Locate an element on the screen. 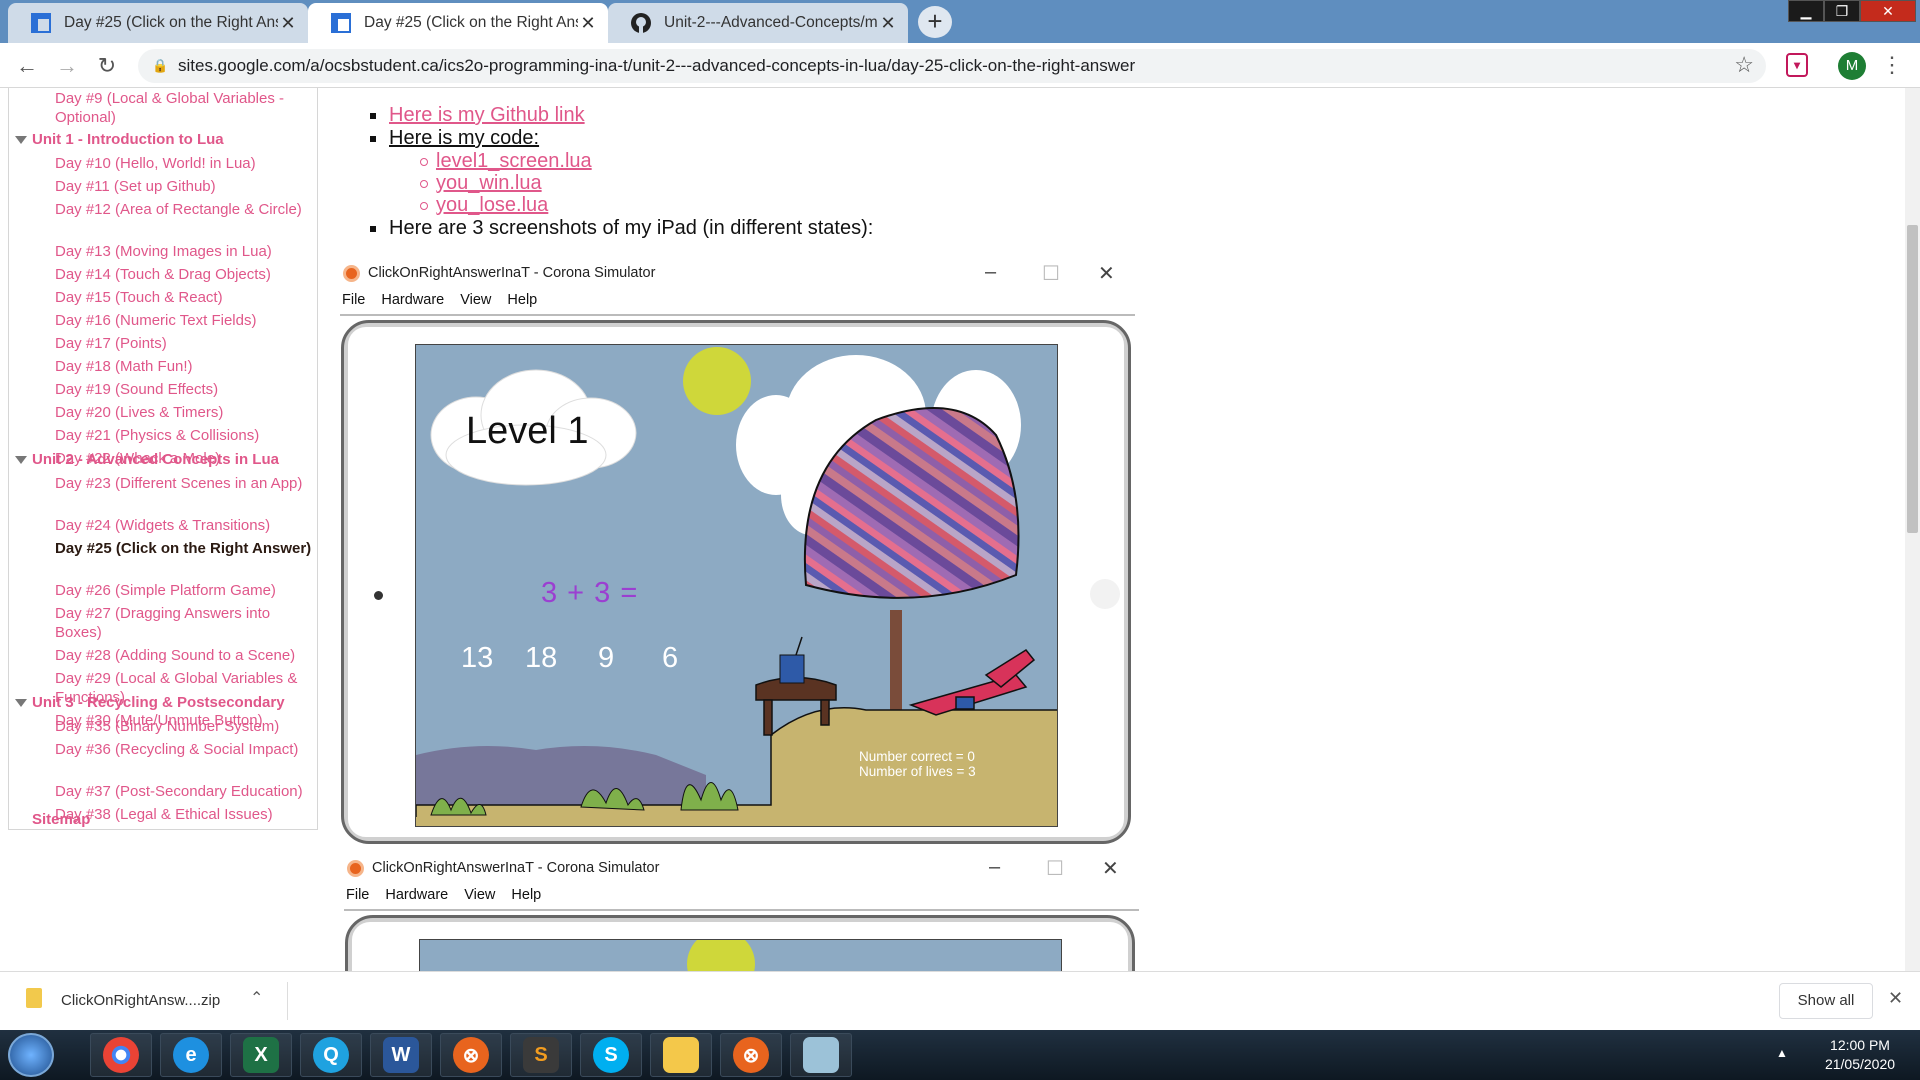  sidebar-item: Day #14 (Touch & Drag Objects) is located at coordinates (186, 274).